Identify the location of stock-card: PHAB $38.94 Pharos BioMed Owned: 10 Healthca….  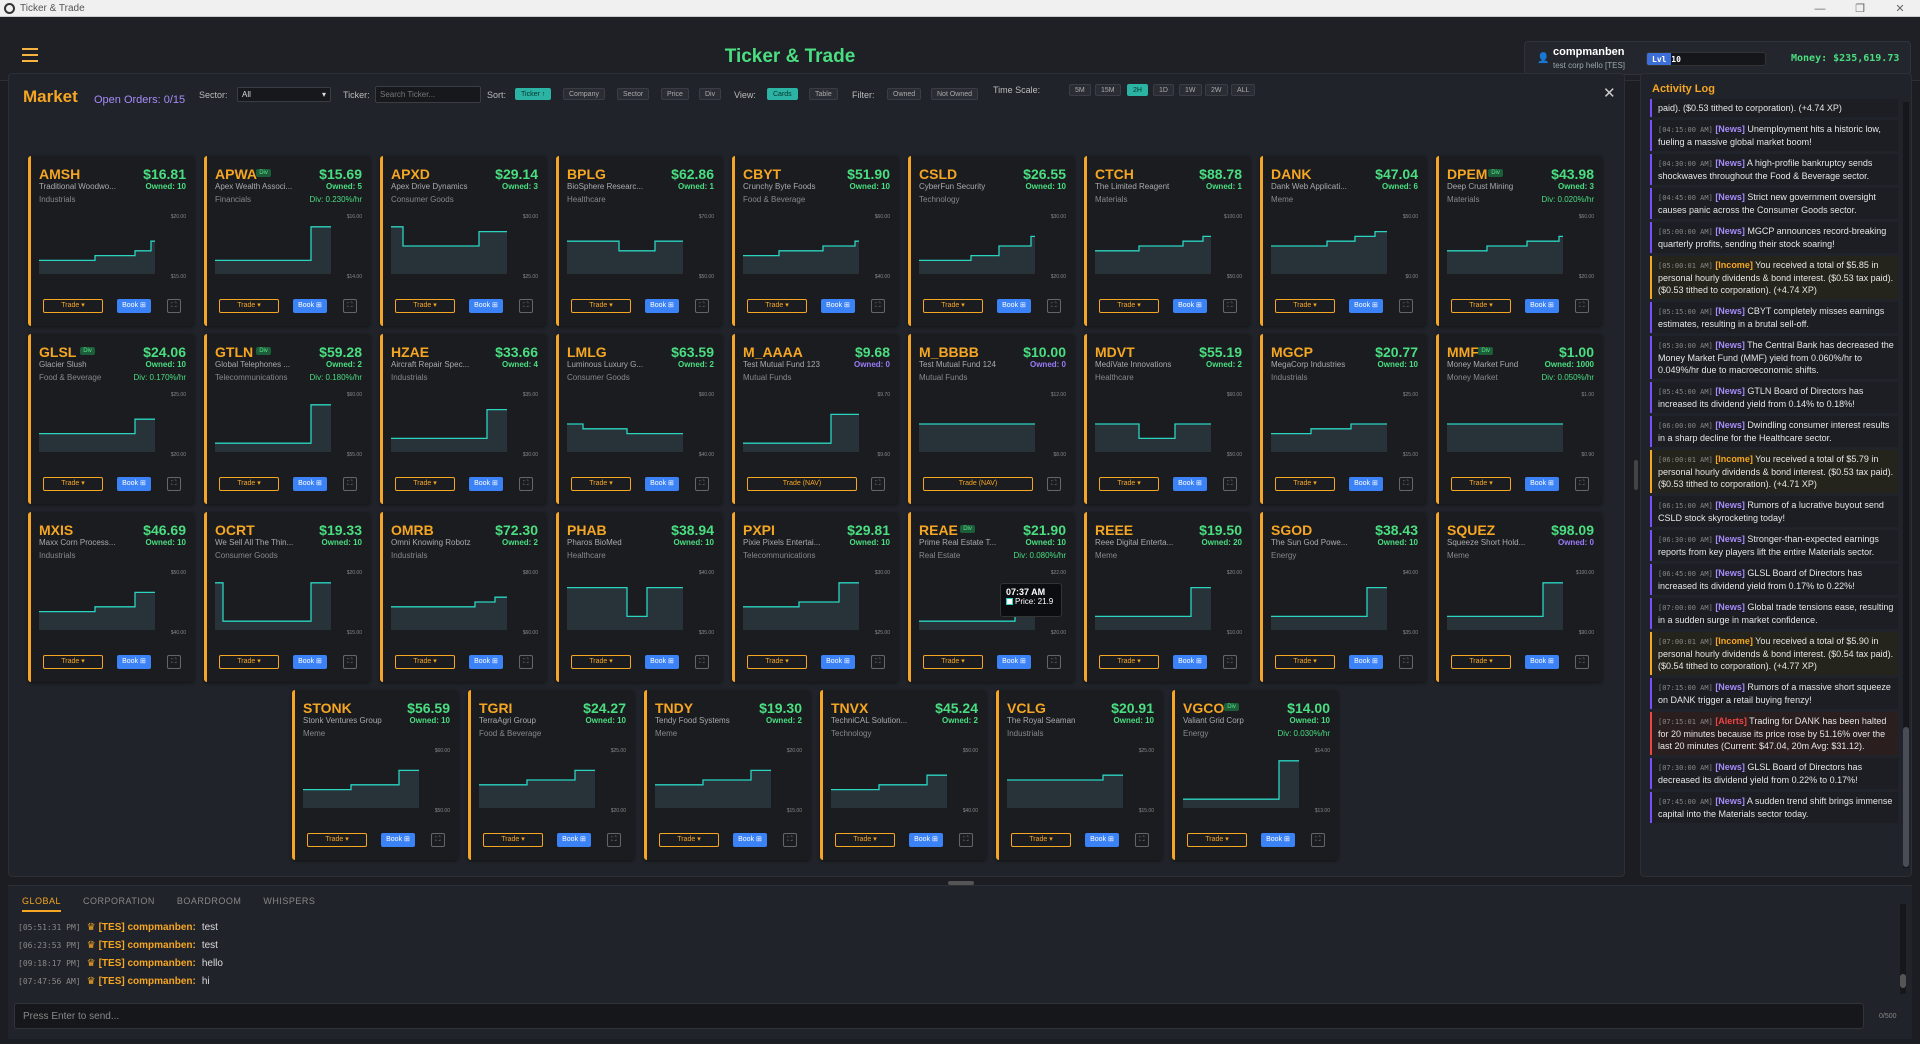
(639, 597).